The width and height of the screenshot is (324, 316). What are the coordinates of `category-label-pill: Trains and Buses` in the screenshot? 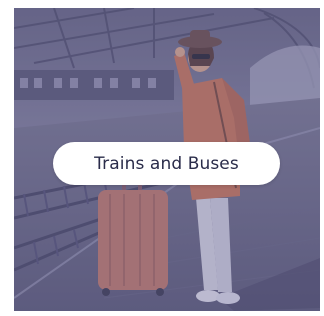 It's located at (166, 163).